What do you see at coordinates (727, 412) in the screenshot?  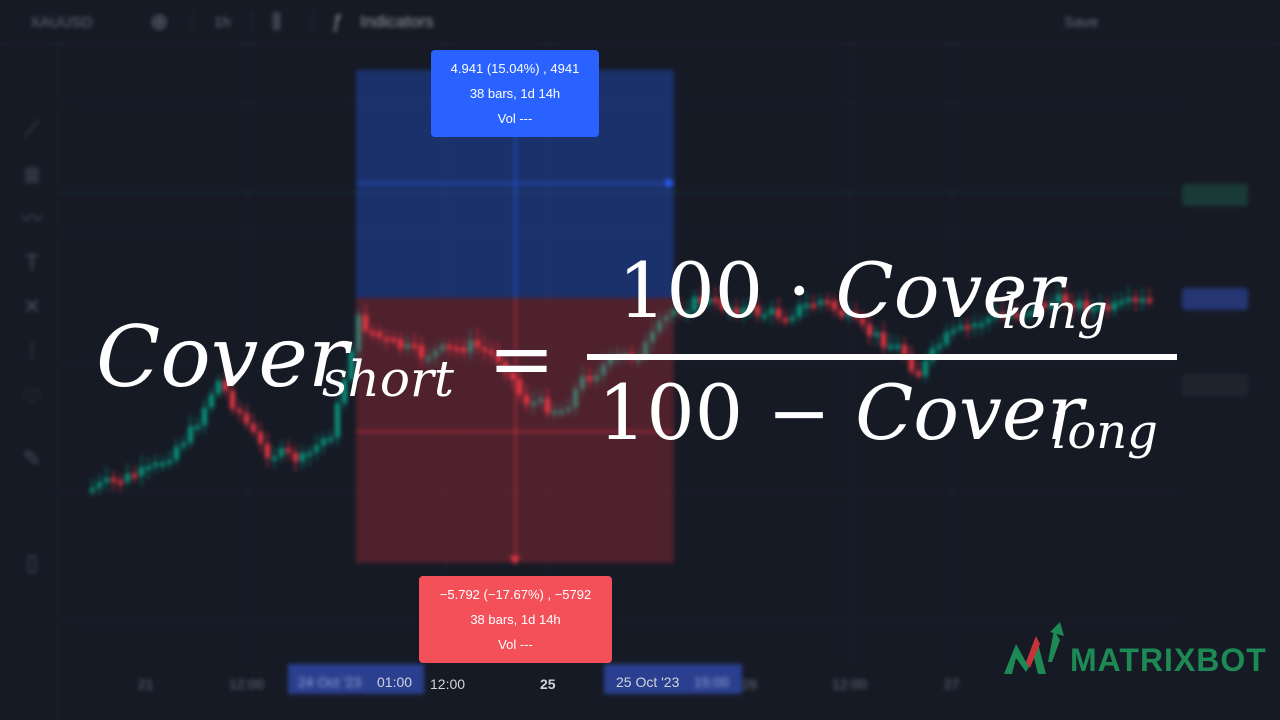 I see `denominator-prefix: 100 −` at bounding box center [727, 412].